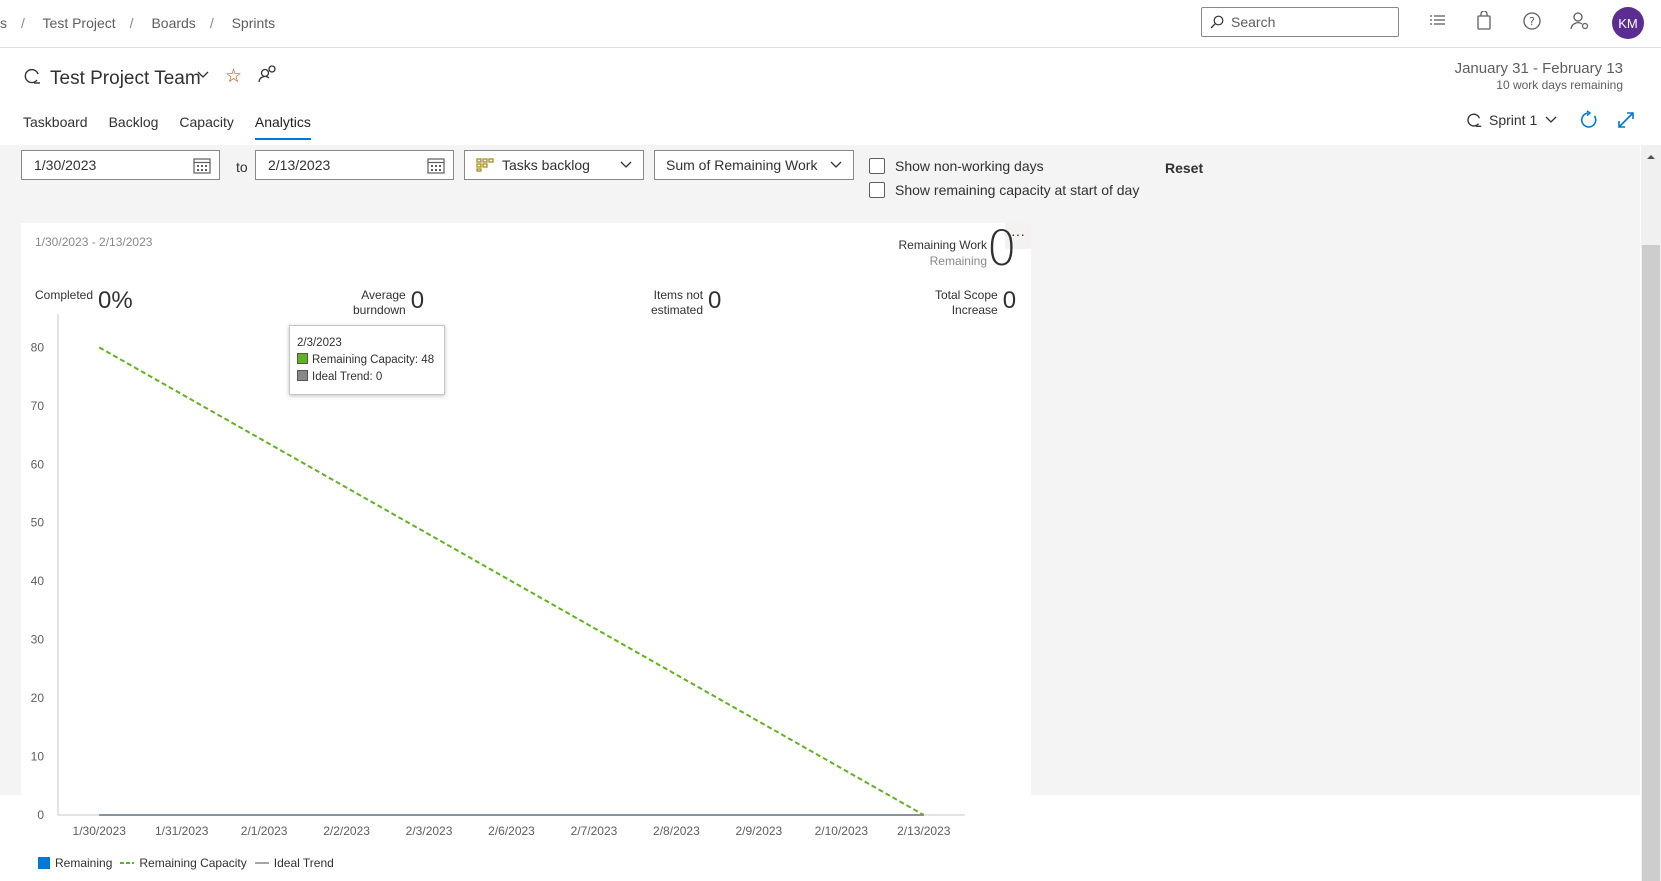  Describe the element at coordinates (115, 300) in the screenshot. I see `completed-value: 0%` at that location.